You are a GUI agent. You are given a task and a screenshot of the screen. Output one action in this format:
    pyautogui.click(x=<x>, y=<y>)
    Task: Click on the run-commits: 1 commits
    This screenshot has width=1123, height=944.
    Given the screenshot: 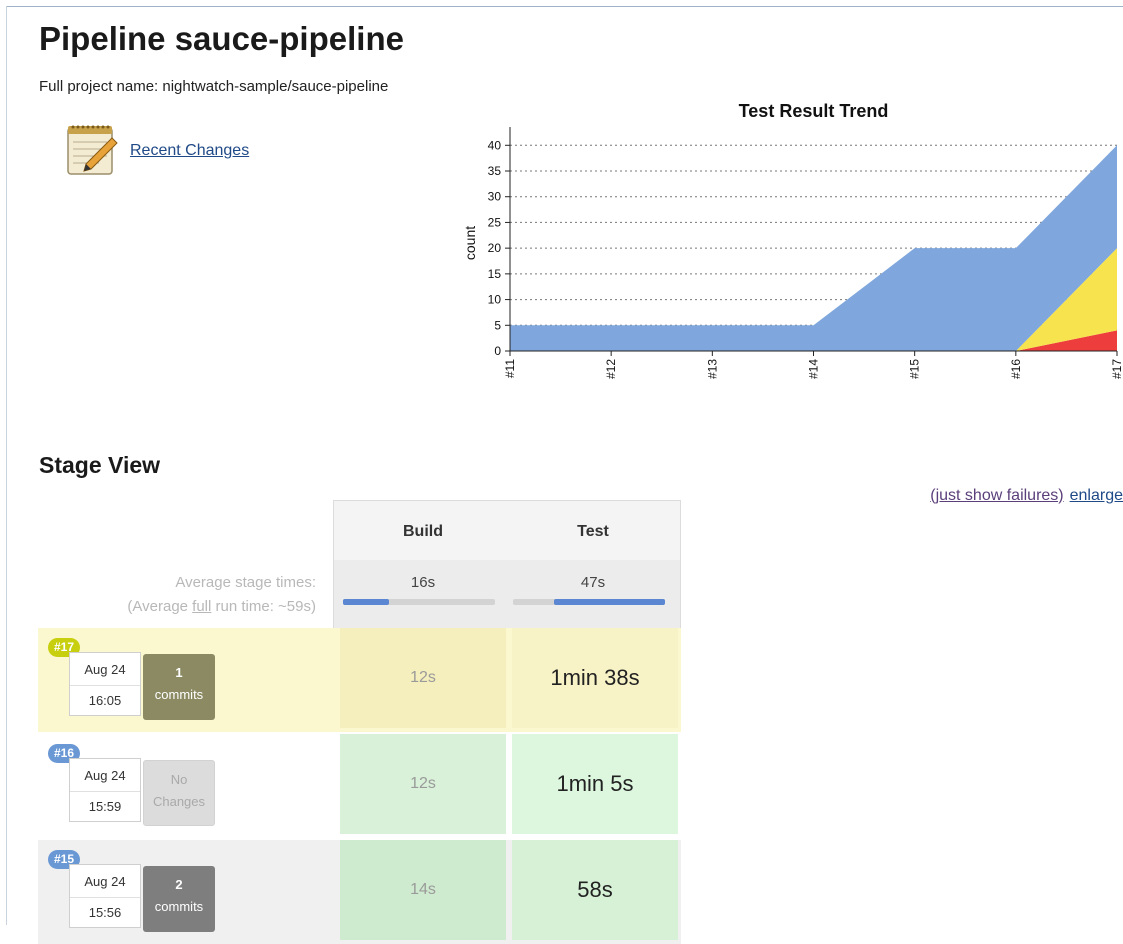 What is the action you would take?
    pyautogui.click(x=179, y=687)
    